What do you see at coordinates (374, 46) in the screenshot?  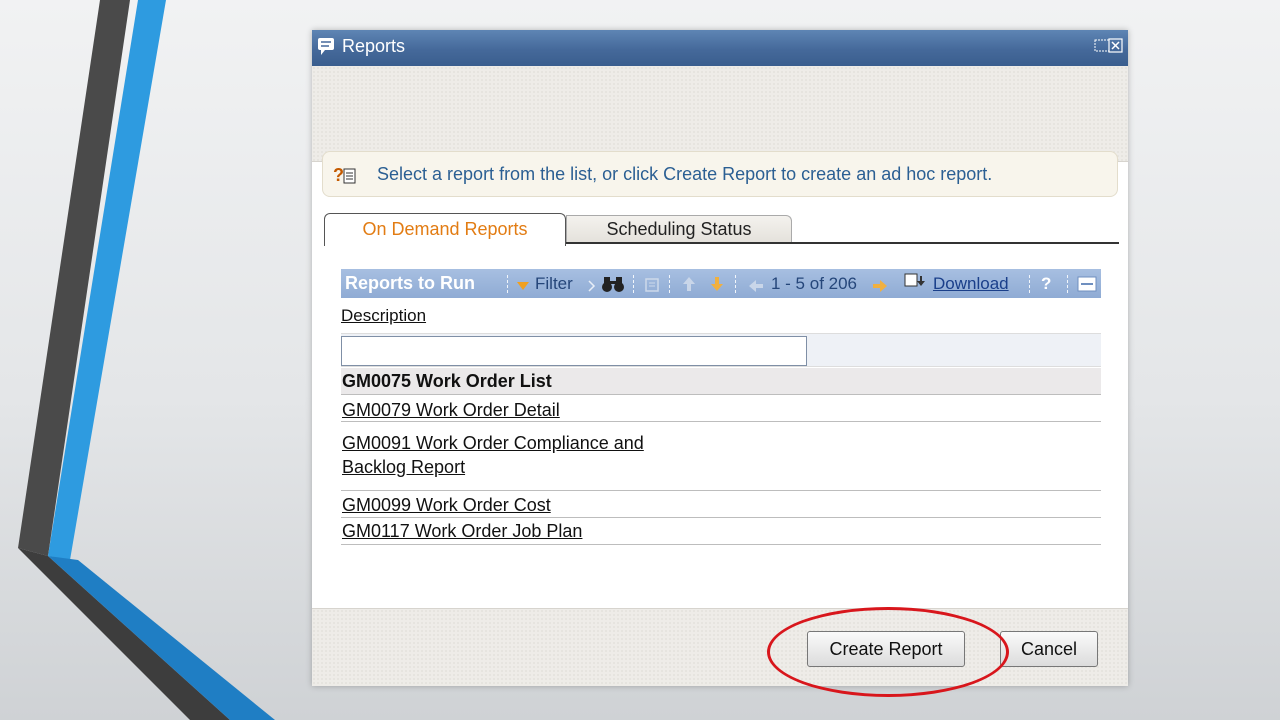 I see `dialog-title: Reports` at bounding box center [374, 46].